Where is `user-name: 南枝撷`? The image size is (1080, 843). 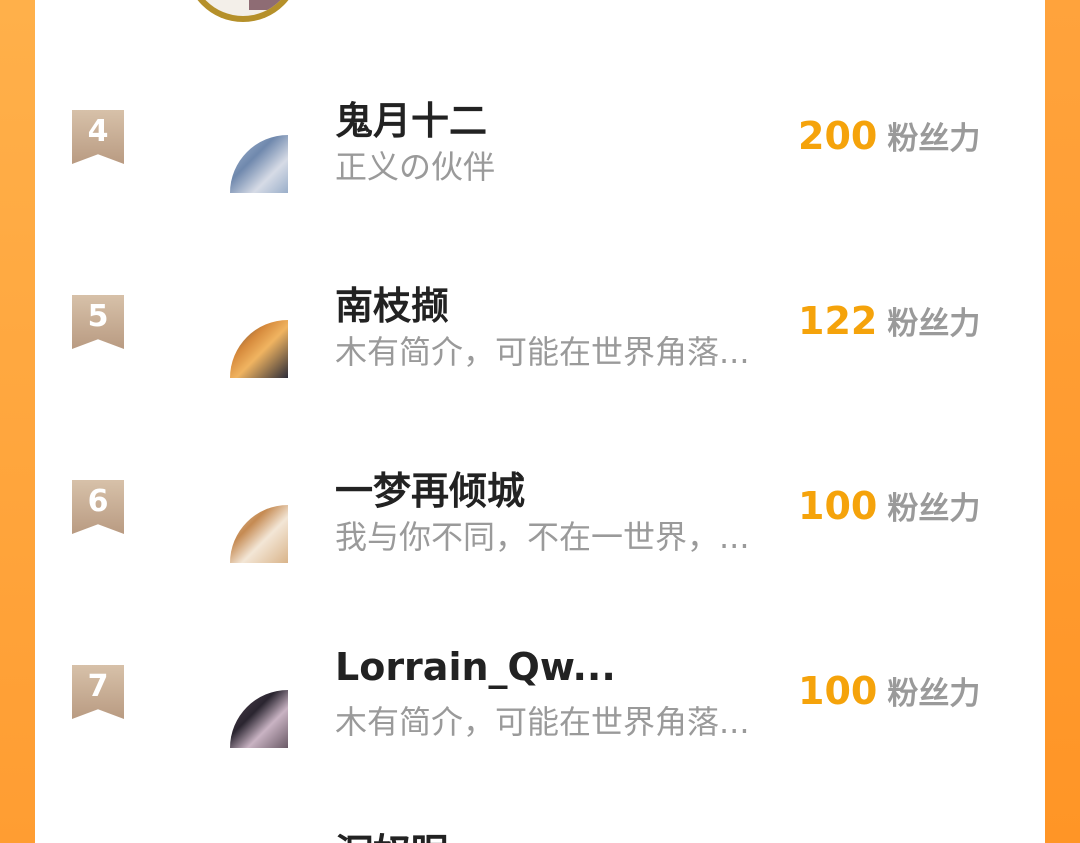
user-name: 南枝撷 is located at coordinates (392, 302).